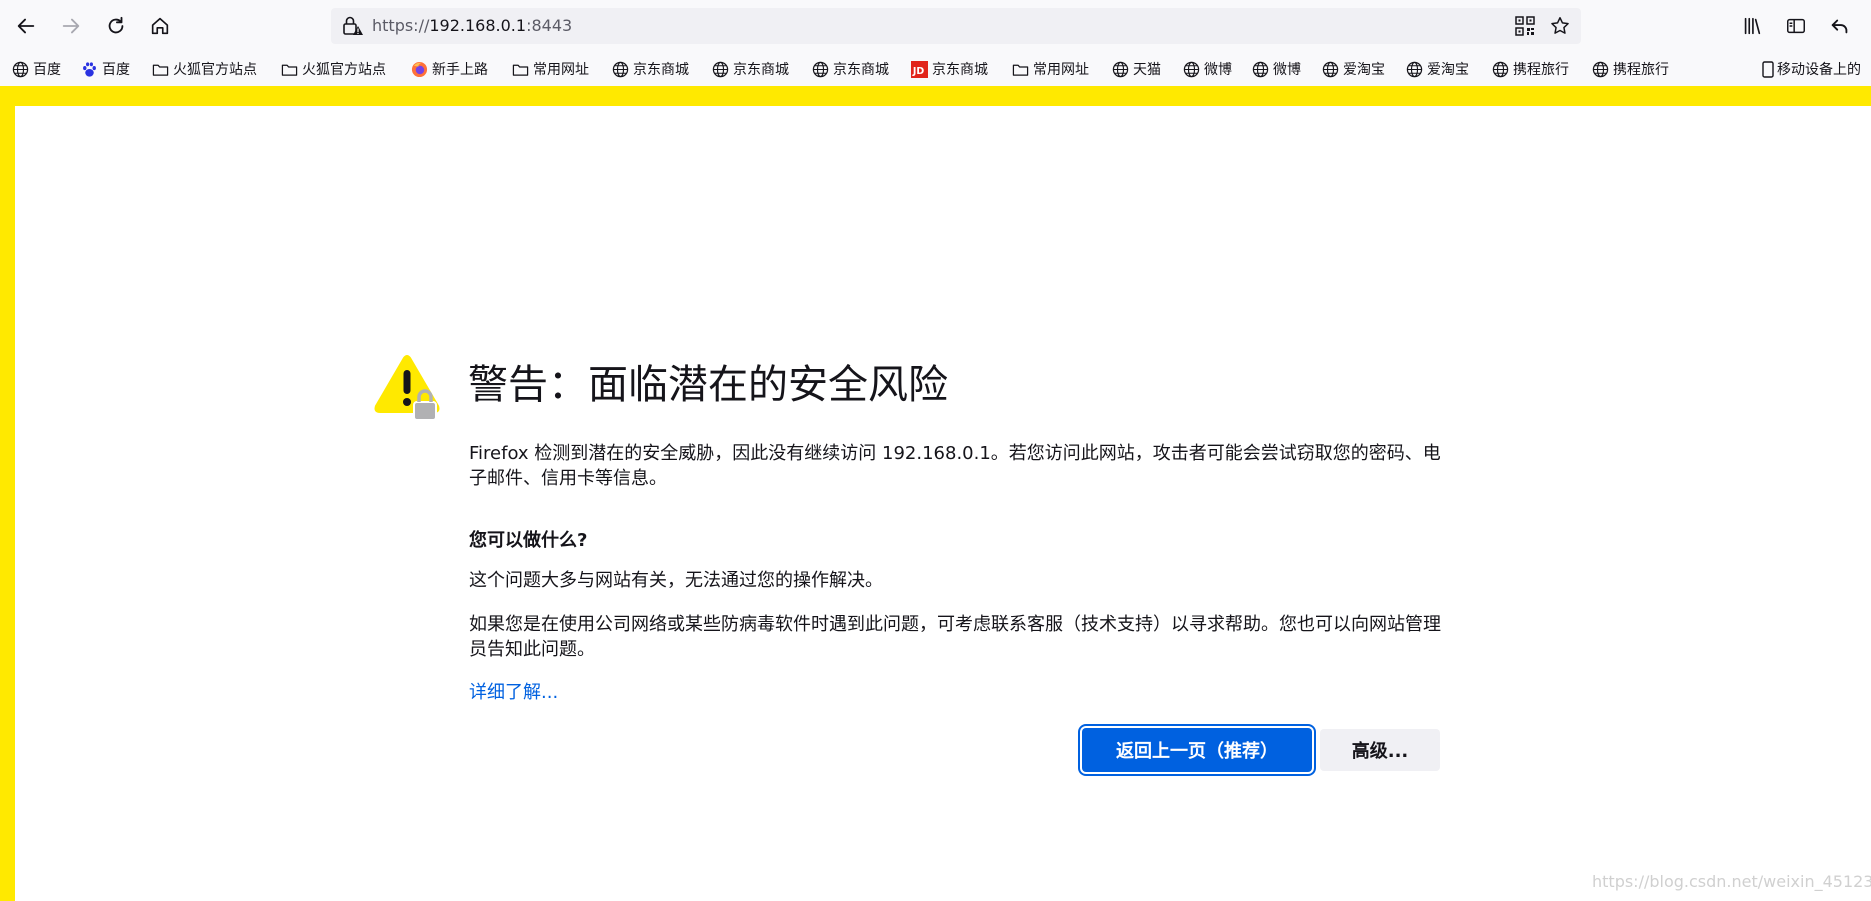  Describe the element at coordinates (1525, 26) in the screenshot. I see `qr-code-icon` at that location.